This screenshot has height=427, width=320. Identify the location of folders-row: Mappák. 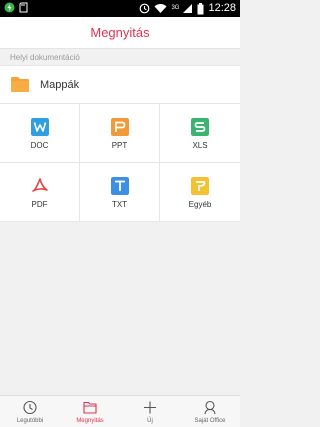
(120, 84).